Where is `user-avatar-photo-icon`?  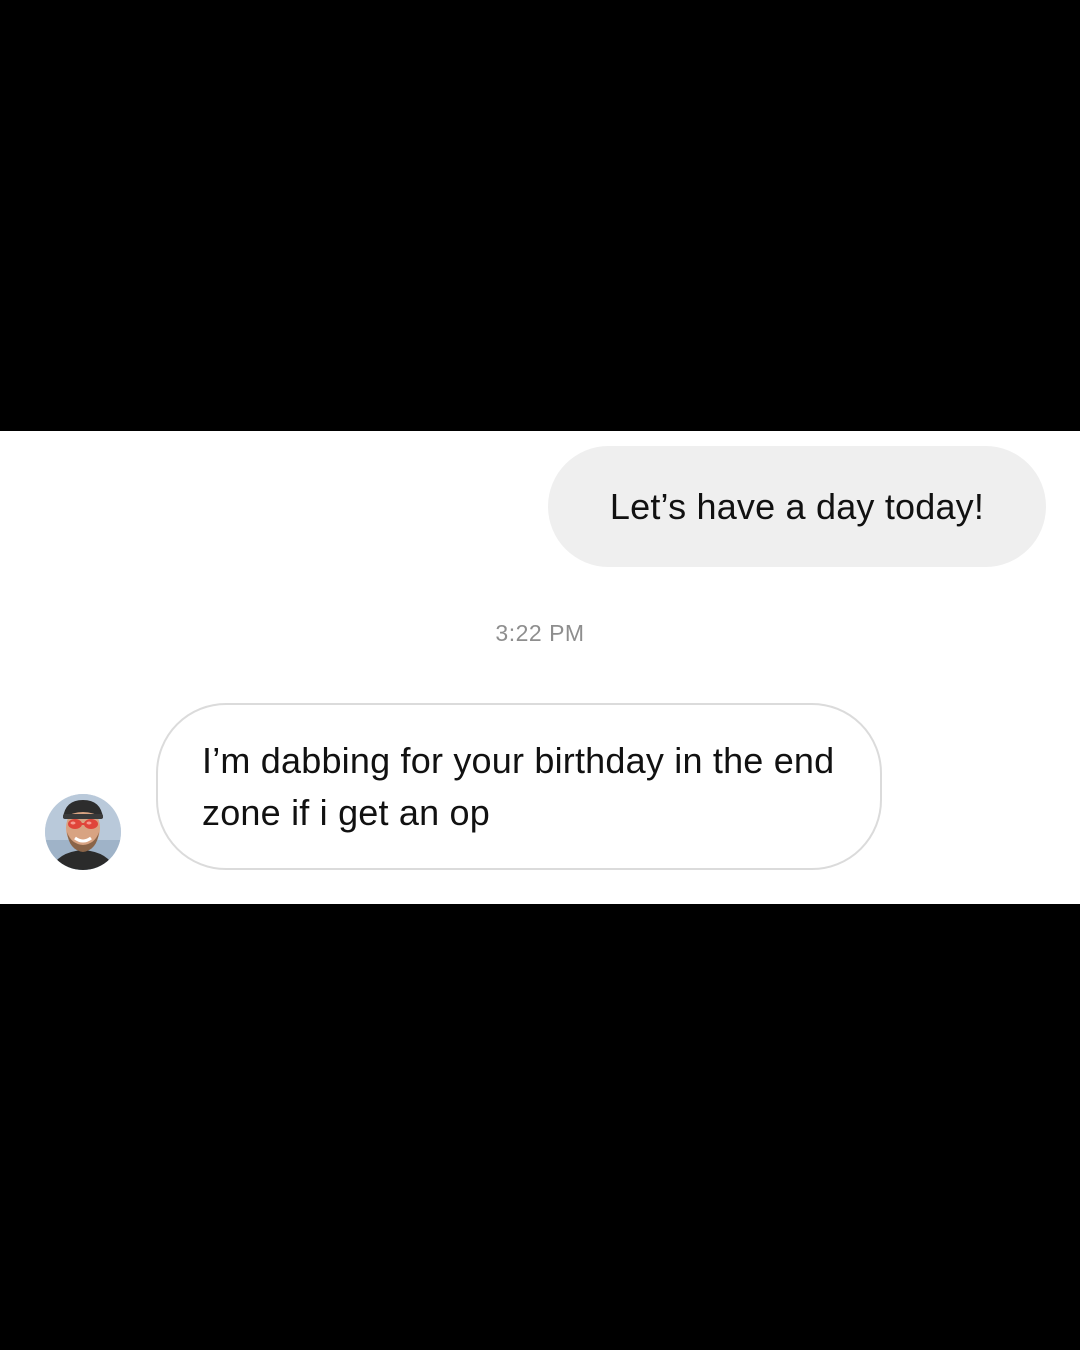 user-avatar-photo-icon is located at coordinates (83, 832).